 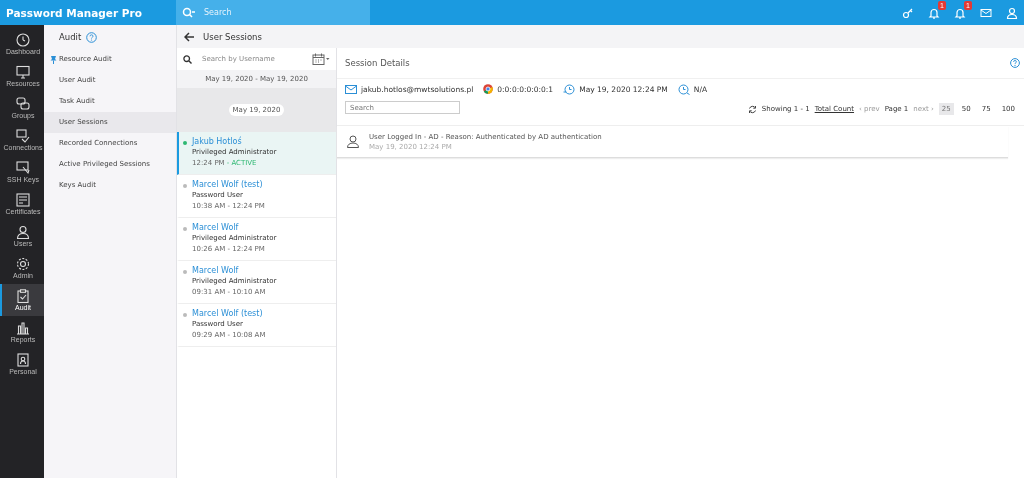 I want to click on monitor-icon, so click(x=23, y=72).